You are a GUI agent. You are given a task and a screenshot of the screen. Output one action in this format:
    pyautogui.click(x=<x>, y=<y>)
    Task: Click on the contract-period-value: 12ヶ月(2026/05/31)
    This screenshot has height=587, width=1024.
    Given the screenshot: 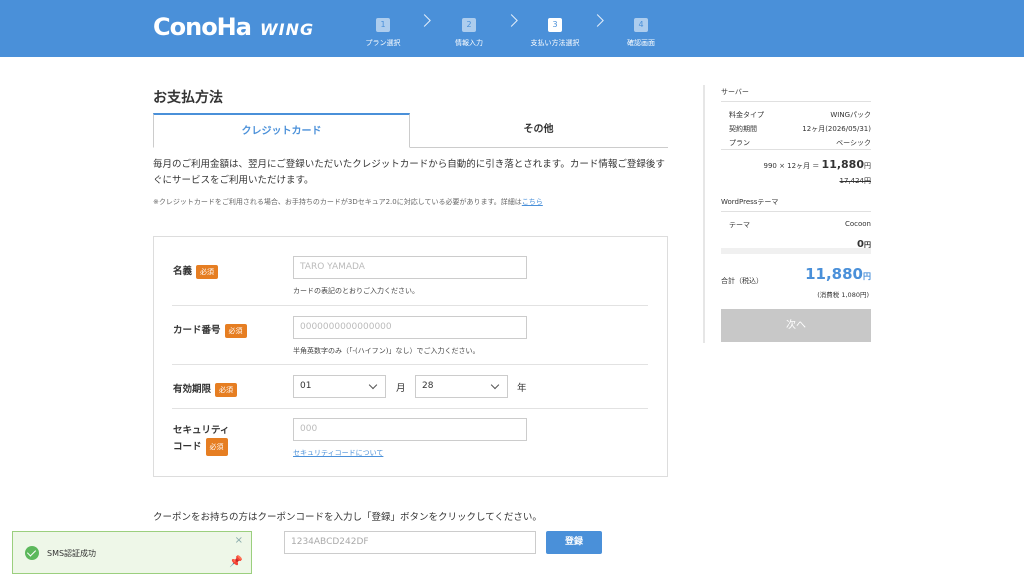 What is the action you would take?
    pyautogui.click(x=836, y=129)
    